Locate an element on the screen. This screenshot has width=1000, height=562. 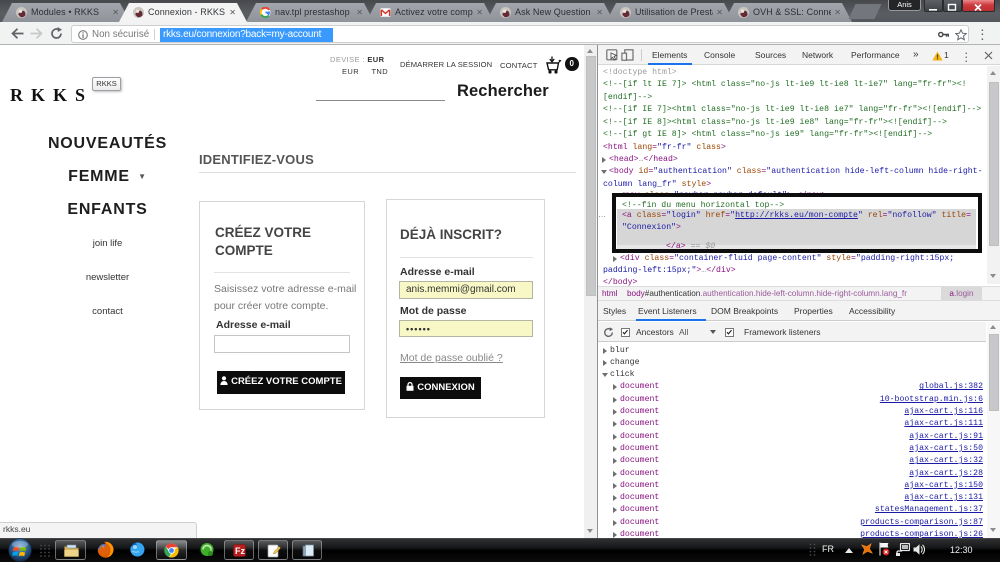
svg-text: Fz is located at coordinates (240, 551).